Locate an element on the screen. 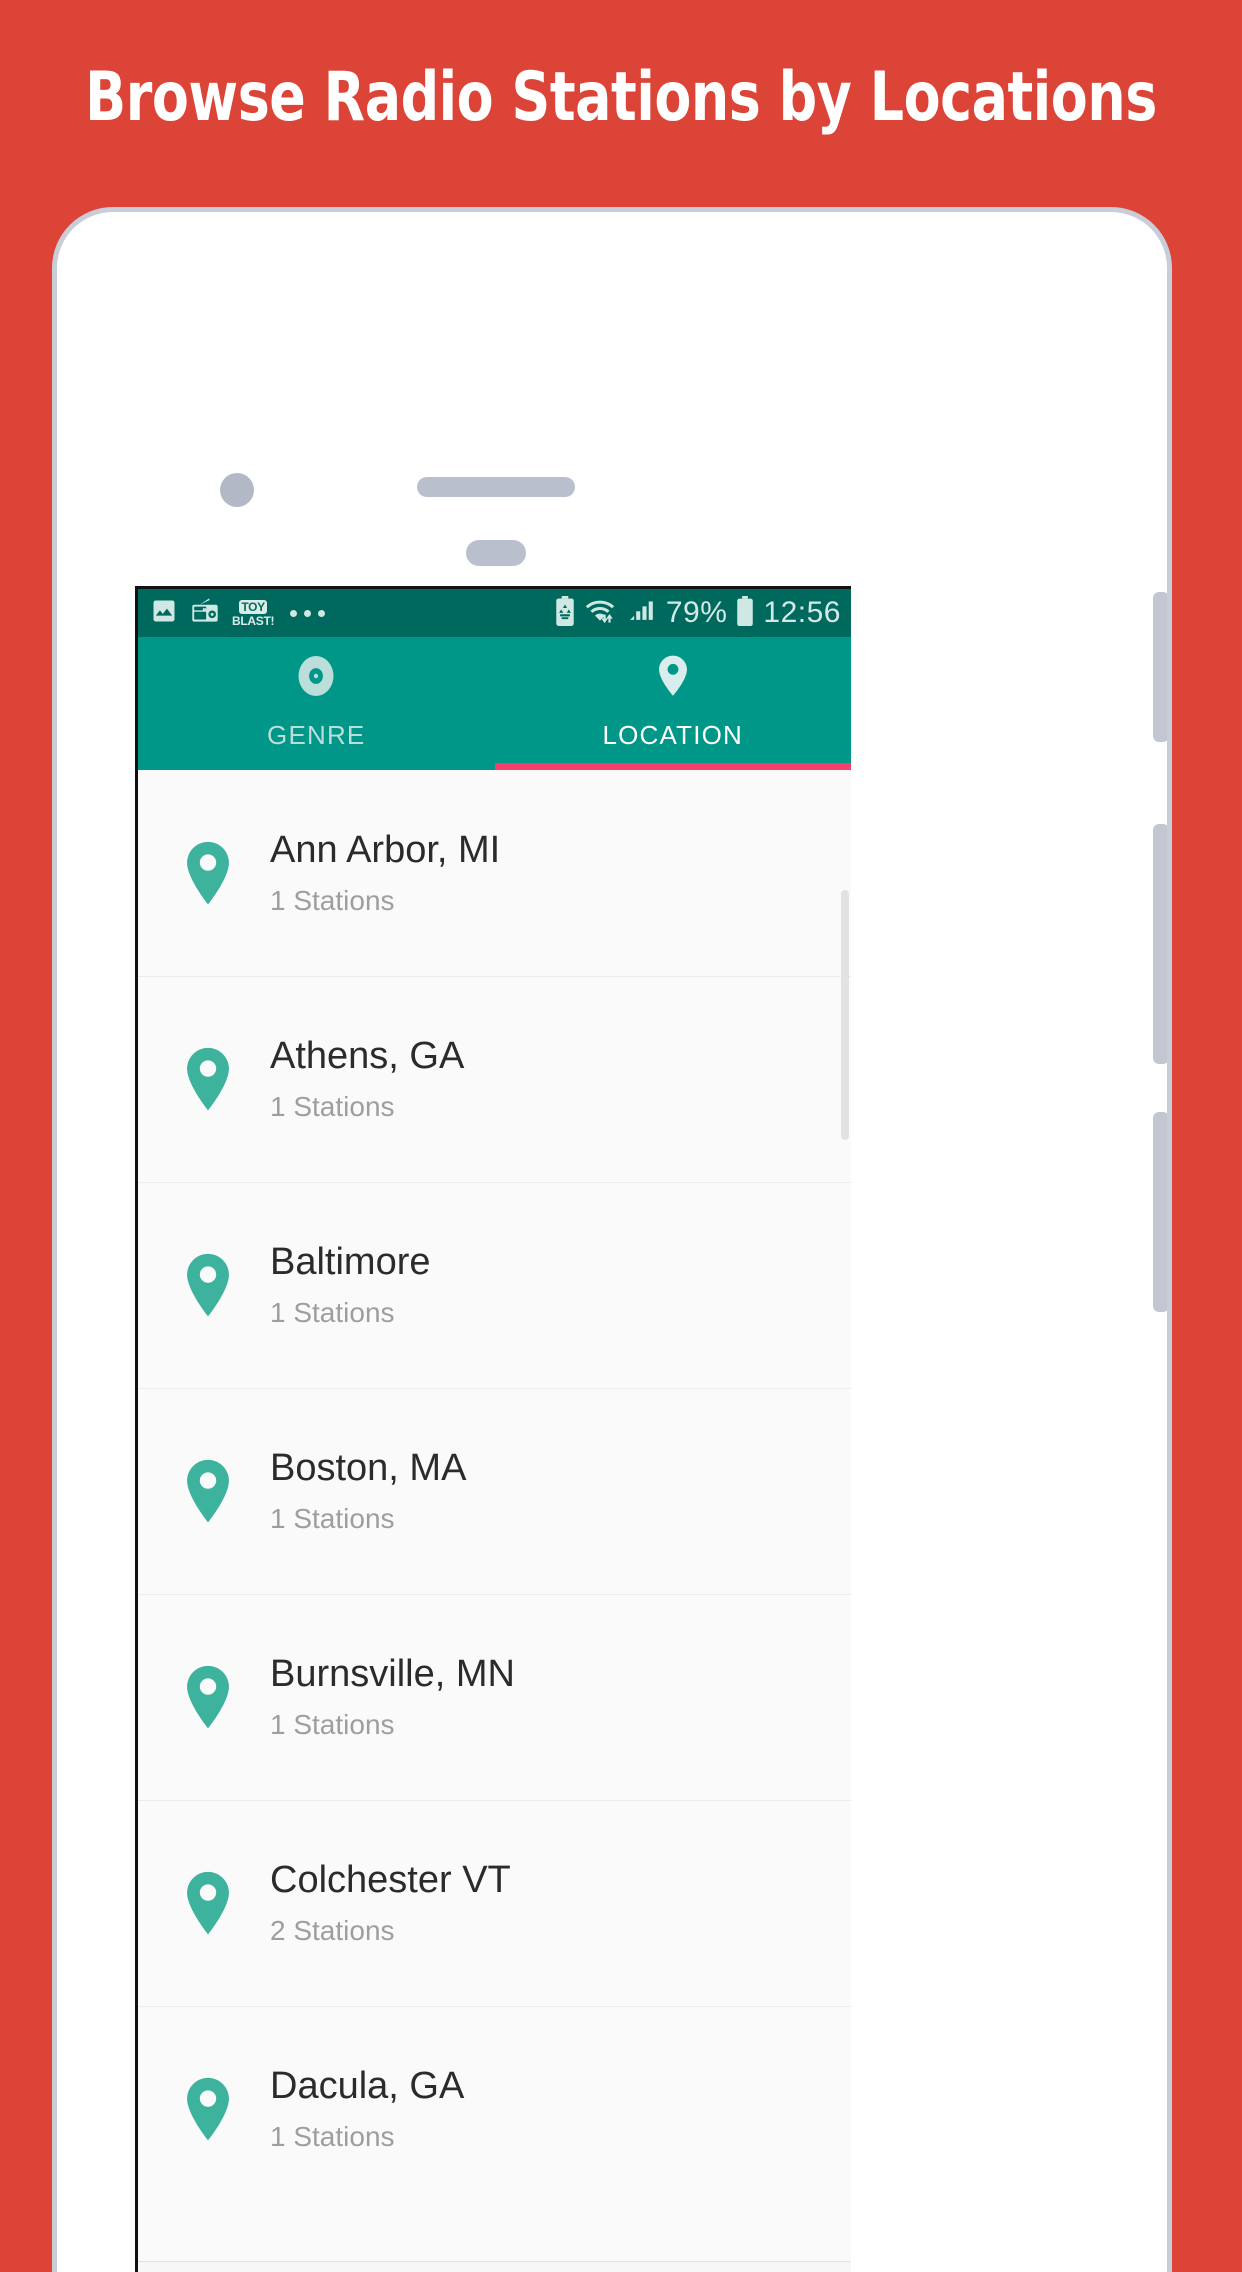 The height and width of the screenshot is (2272, 1242). list-item: Dacula, GA 1 Stations is located at coordinates (494, 2109).